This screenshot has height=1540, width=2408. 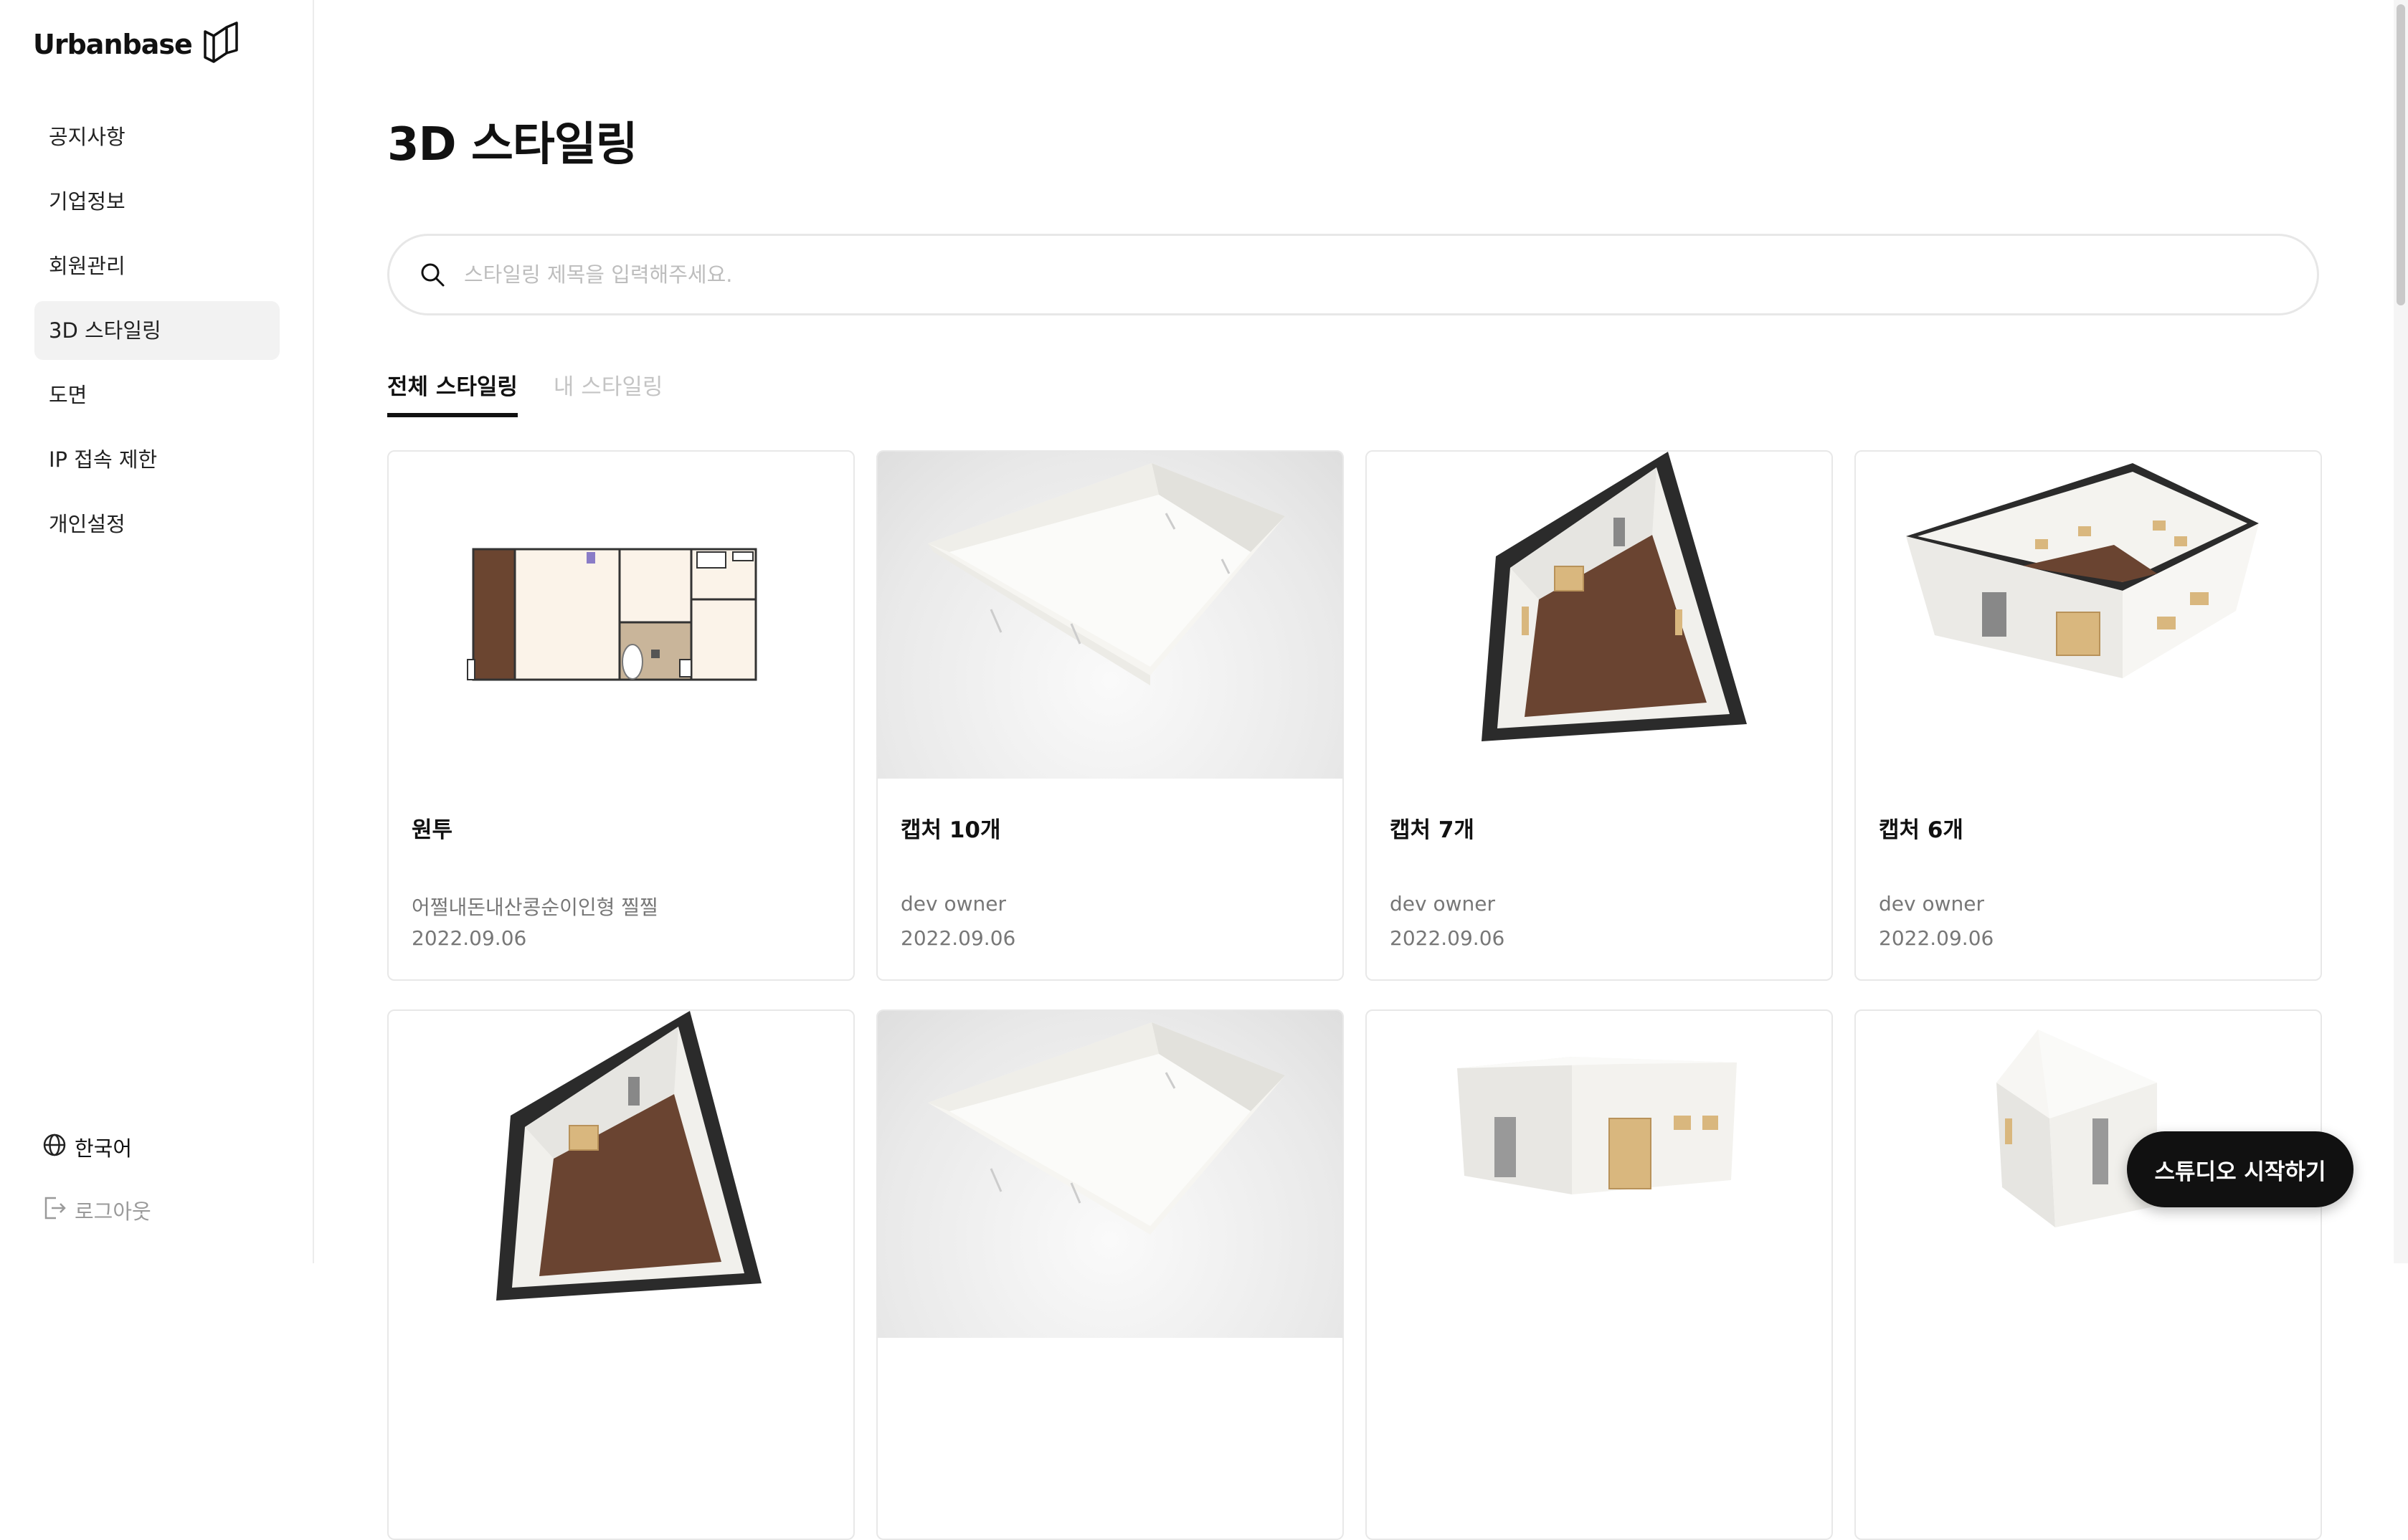 I want to click on styling-card: 캡처 6개 dev owner 2022.09.06, so click(x=2088, y=715).